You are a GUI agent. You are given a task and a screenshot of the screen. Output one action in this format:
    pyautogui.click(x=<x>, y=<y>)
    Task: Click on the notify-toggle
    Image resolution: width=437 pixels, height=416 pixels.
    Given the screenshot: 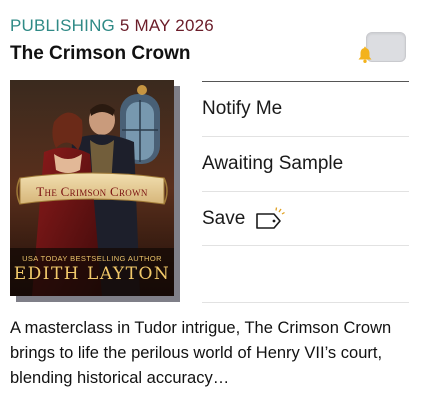 What is the action you would take?
    pyautogui.click(x=382, y=48)
    